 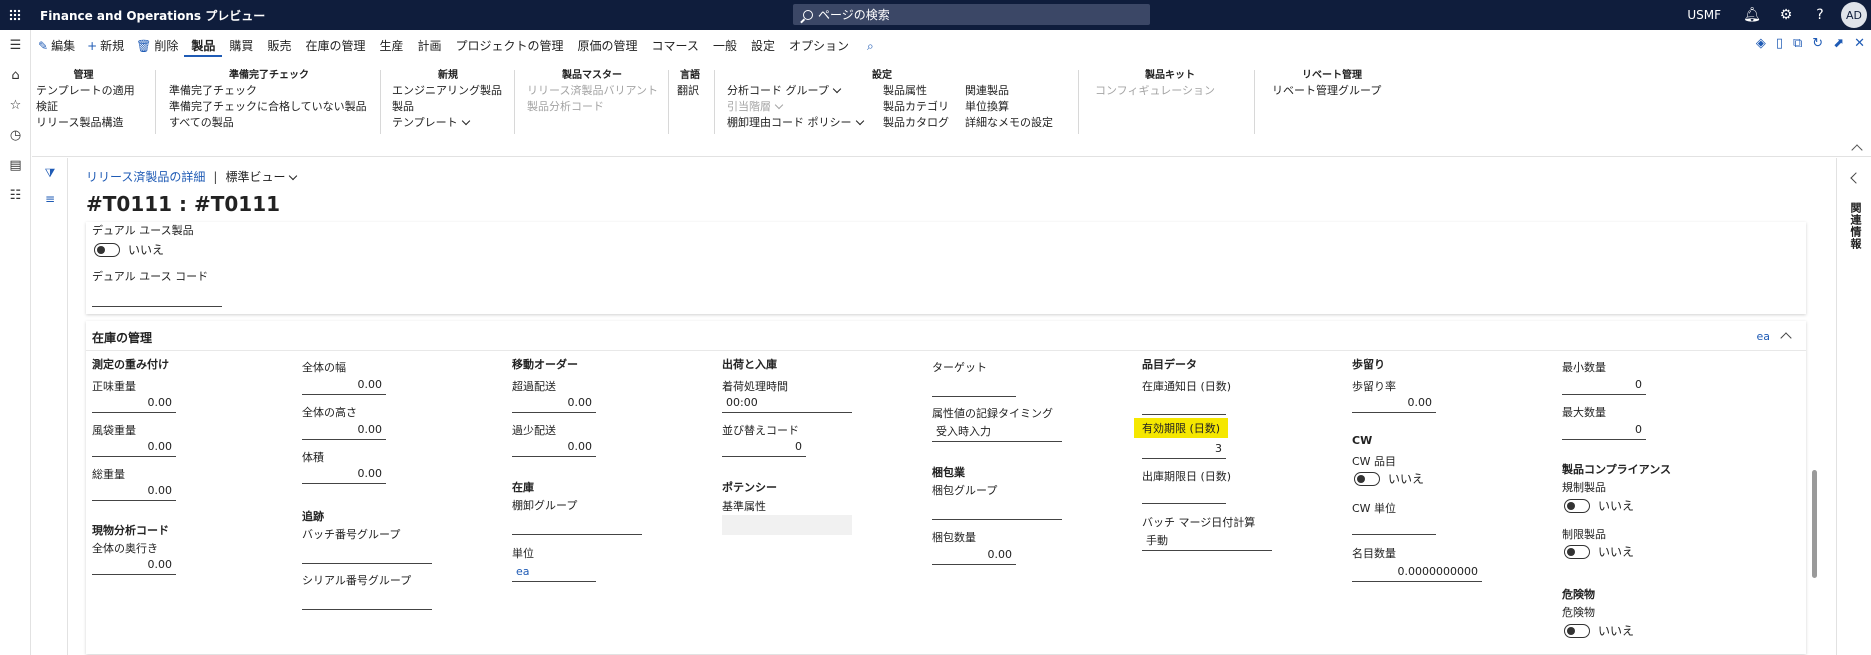 What do you see at coordinates (213, 90) in the screenshot?
I see `readiness-check-button: 準備完了チェック` at bounding box center [213, 90].